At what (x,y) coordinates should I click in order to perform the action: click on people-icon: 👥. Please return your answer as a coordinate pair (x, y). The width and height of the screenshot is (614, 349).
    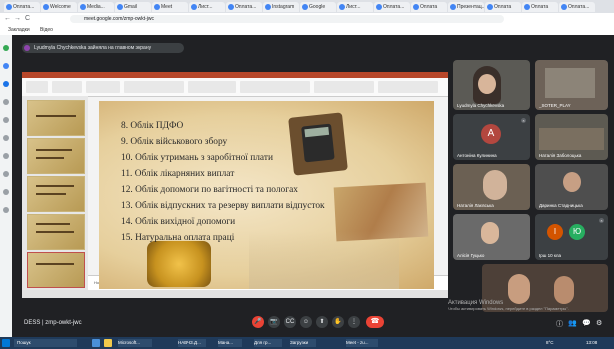
    Looking at the image, I should click on (572, 323).